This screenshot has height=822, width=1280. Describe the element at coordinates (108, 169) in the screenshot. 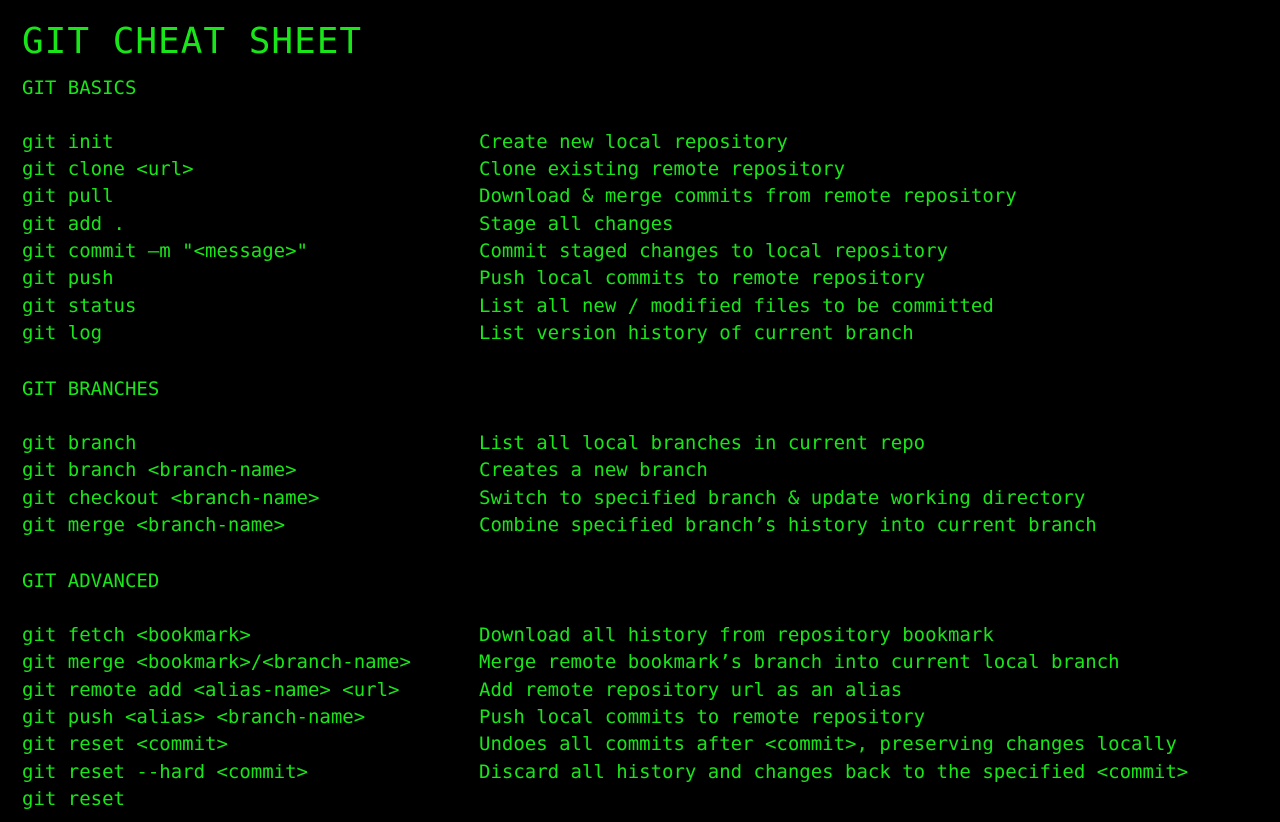

I see `command-text: git clone <url>` at that location.